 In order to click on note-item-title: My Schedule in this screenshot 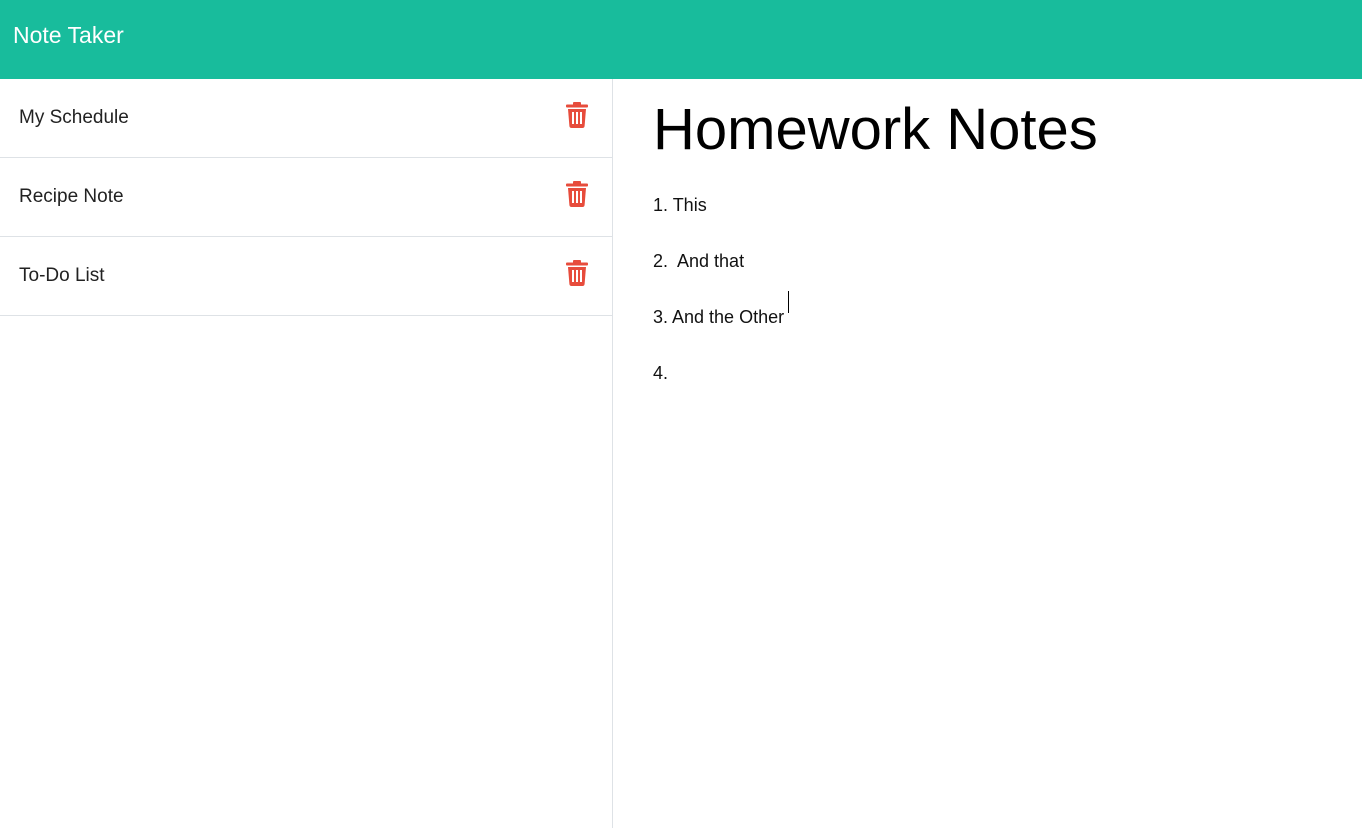, I will do `click(74, 118)`.